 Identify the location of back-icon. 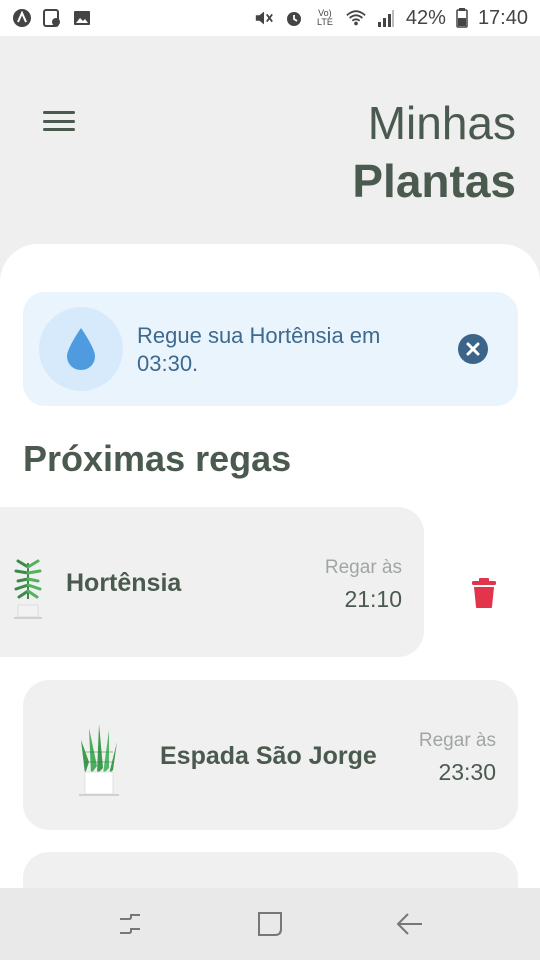
(410, 924).